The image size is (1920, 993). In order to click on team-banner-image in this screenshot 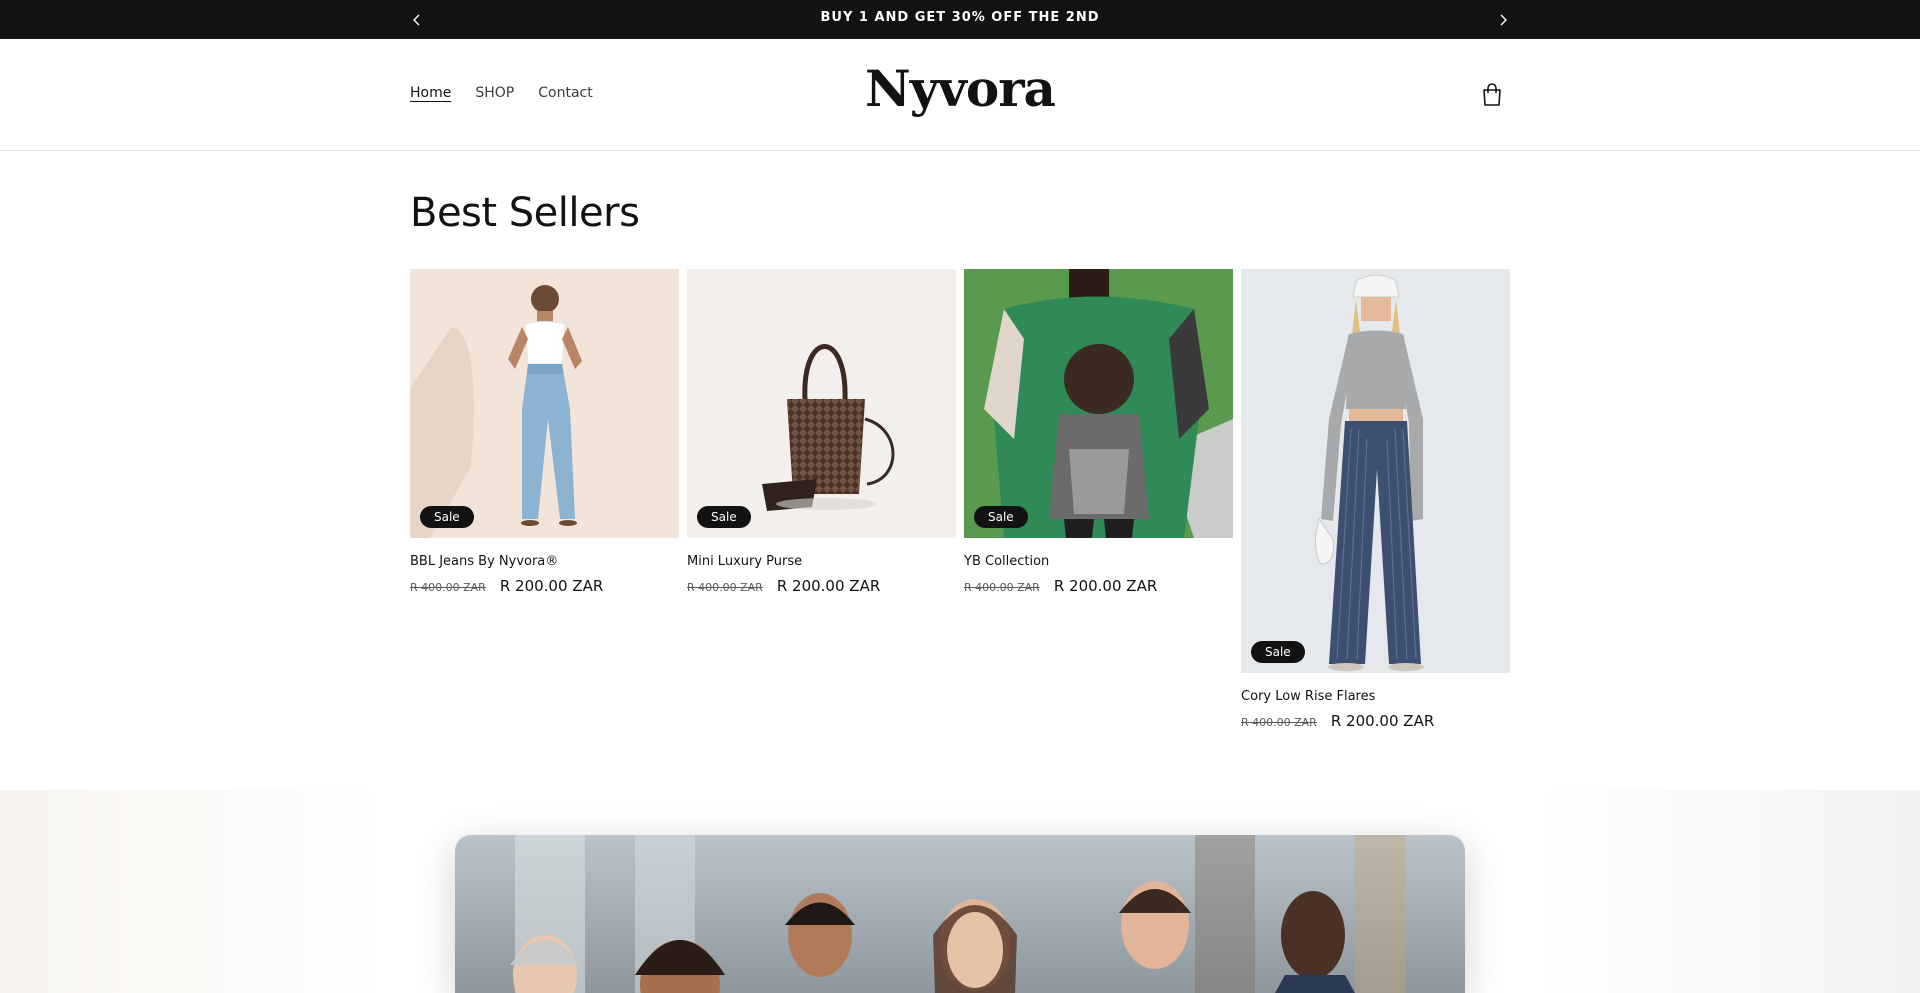, I will do `click(960, 914)`.